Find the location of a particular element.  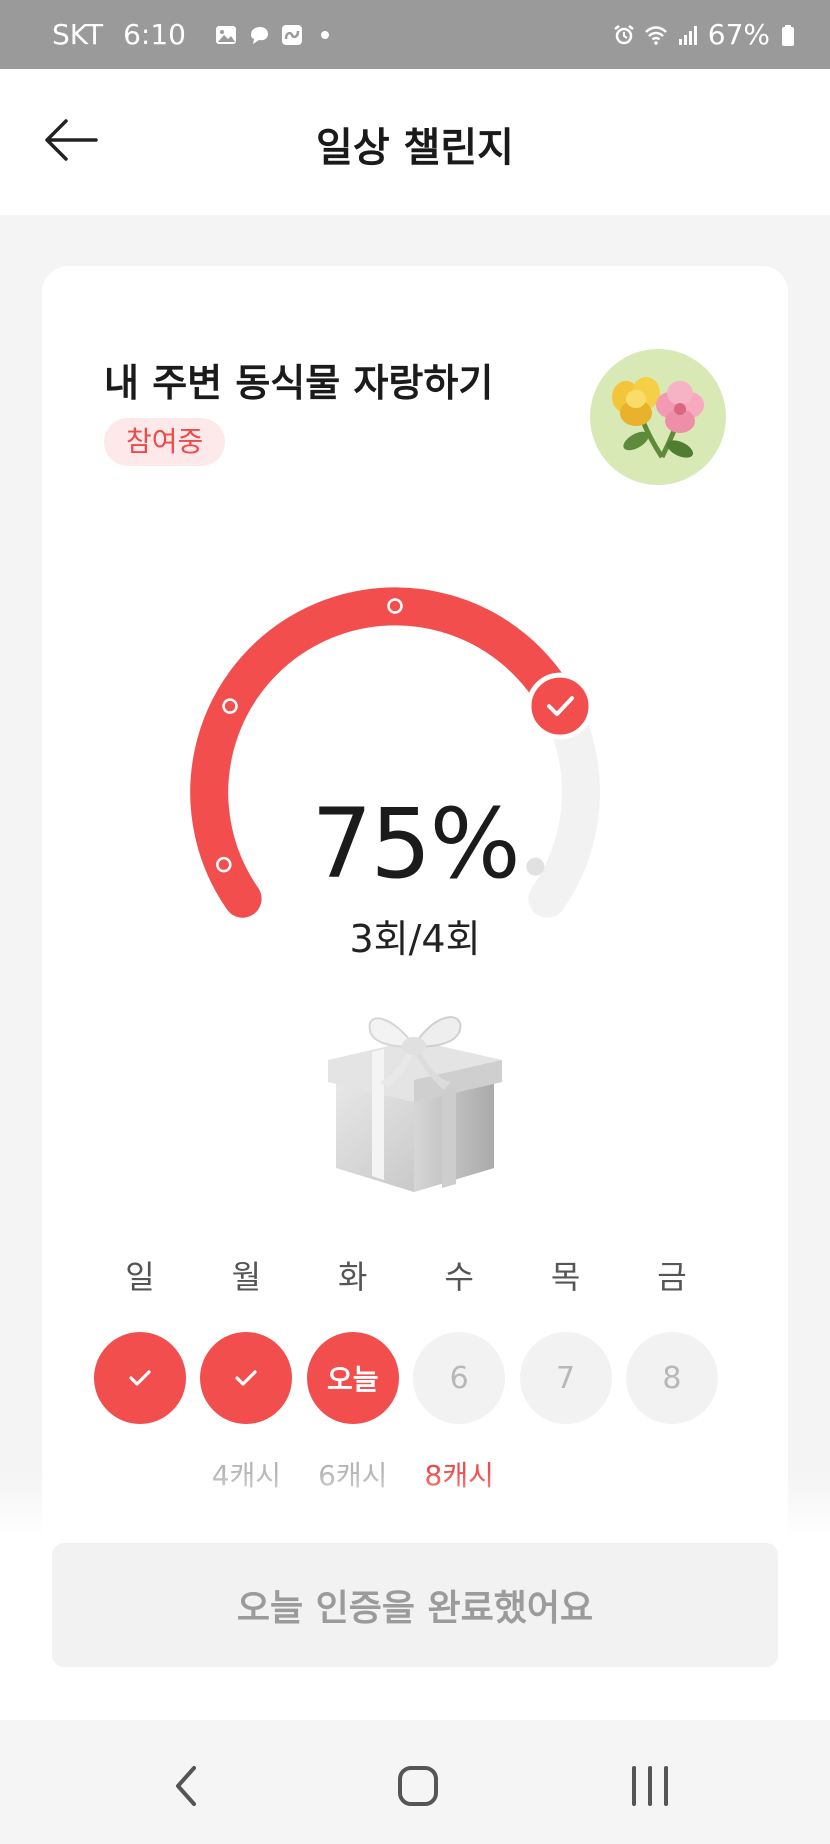

day-circle-future: 6 is located at coordinates (459, 1378).